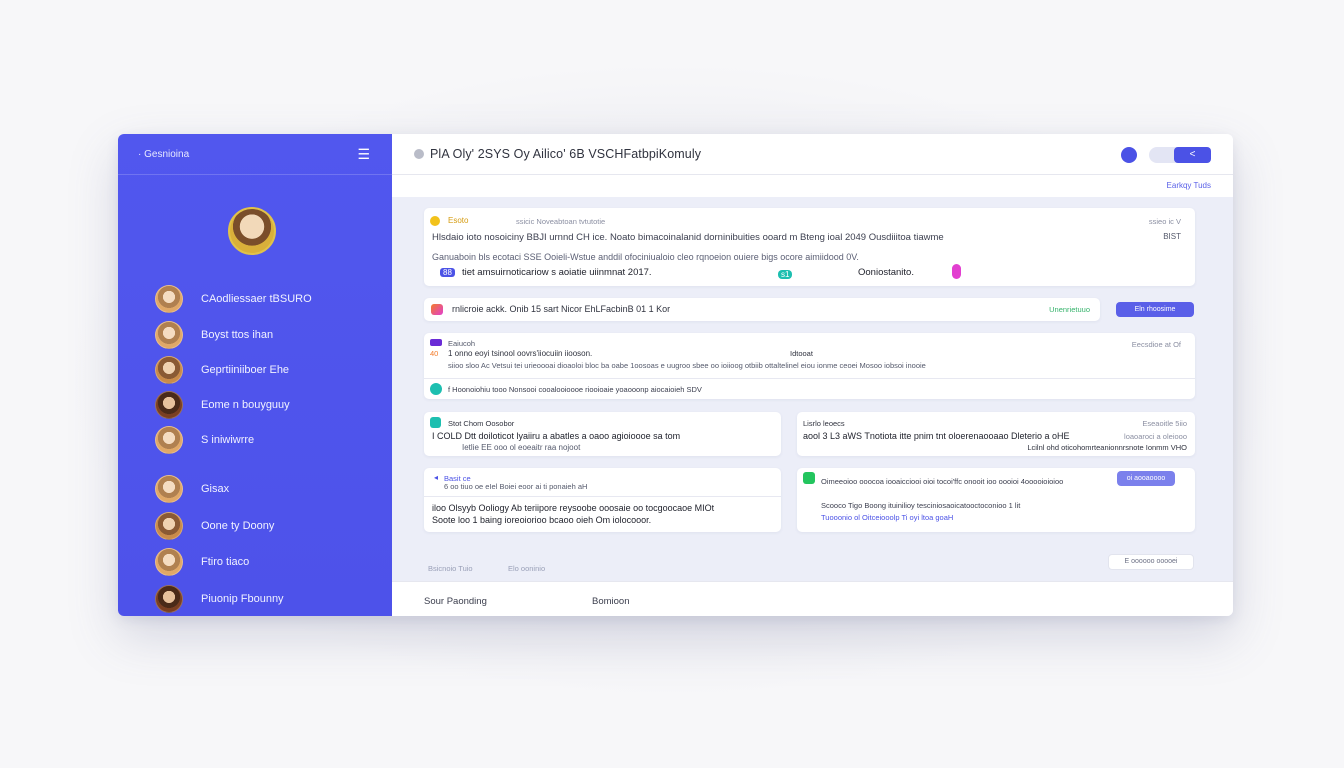 This screenshot has height=768, width=1344. I want to click on status-dot-icon, so click(419, 154).